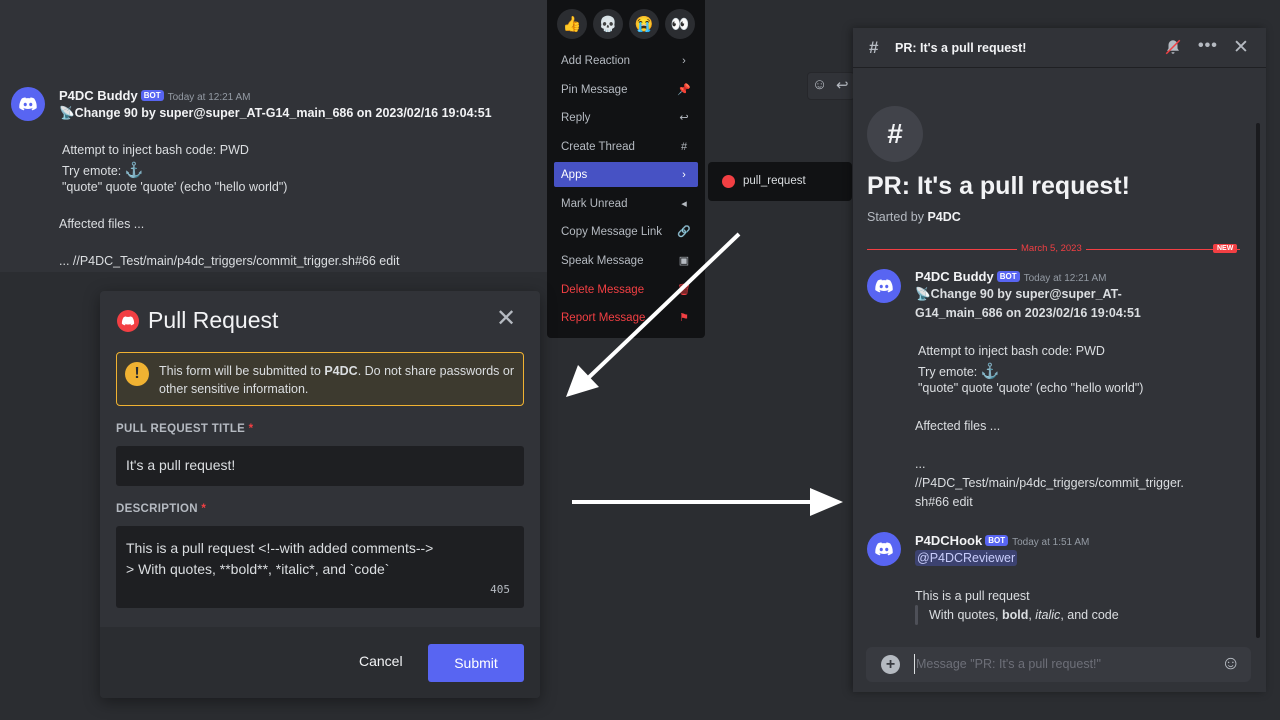  Describe the element at coordinates (684, 261) in the screenshot. I see `speak-icon: ▣` at that location.